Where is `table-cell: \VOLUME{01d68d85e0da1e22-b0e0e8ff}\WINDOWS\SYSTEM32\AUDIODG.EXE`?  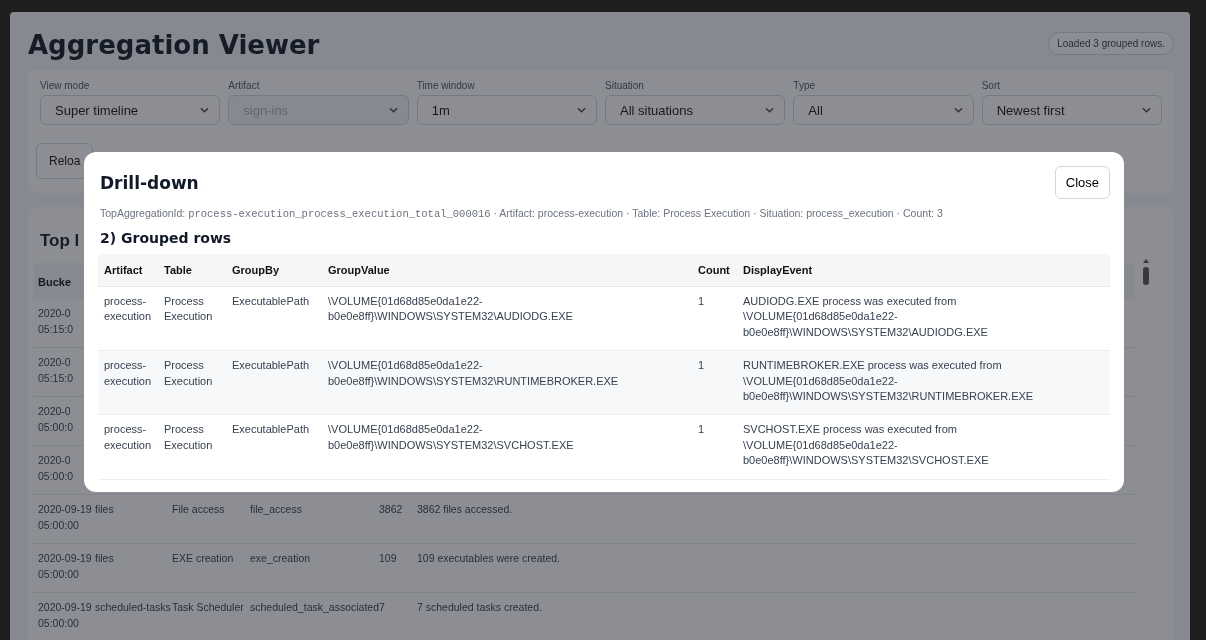
table-cell: \VOLUME{01d68d85e0da1e22-b0e0e8ff}\WINDOWS\SYSTEM32\AUDIODG.EXE is located at coordinates (507, 318).